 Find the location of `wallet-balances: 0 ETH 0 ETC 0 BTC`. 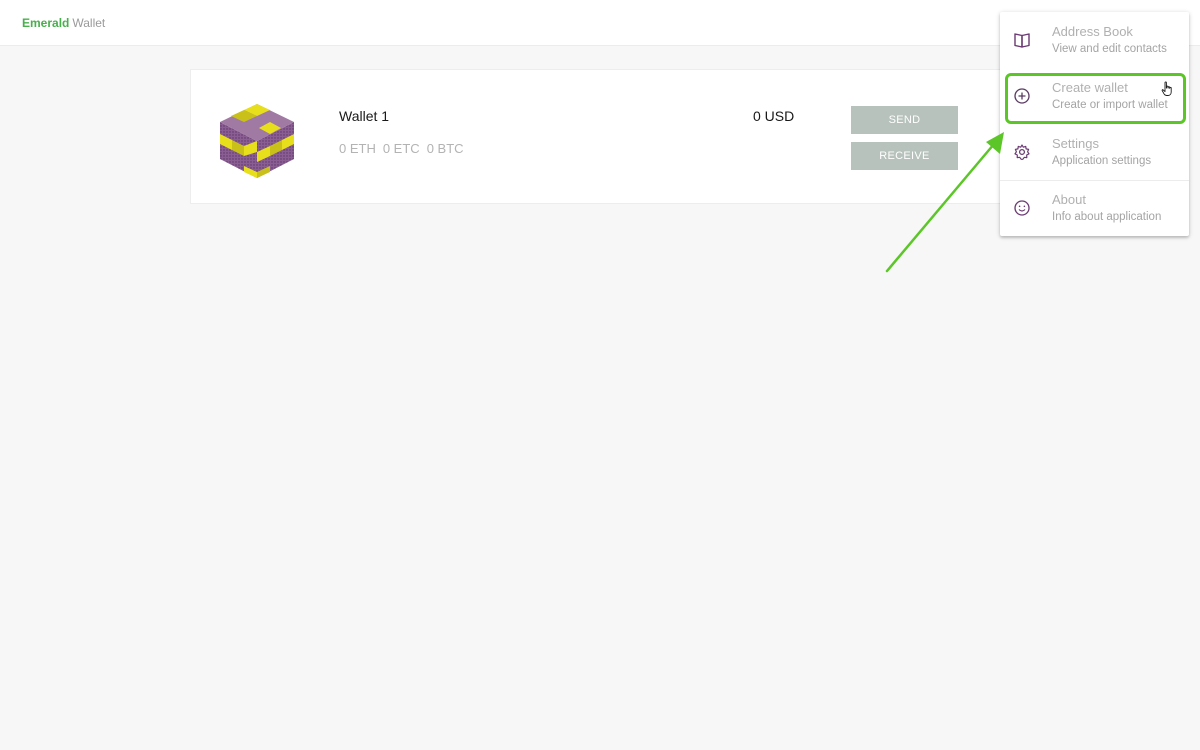

wallet-balances: 0 ETH 0 ETC 0 BTC is located at coordinates (405, 148).